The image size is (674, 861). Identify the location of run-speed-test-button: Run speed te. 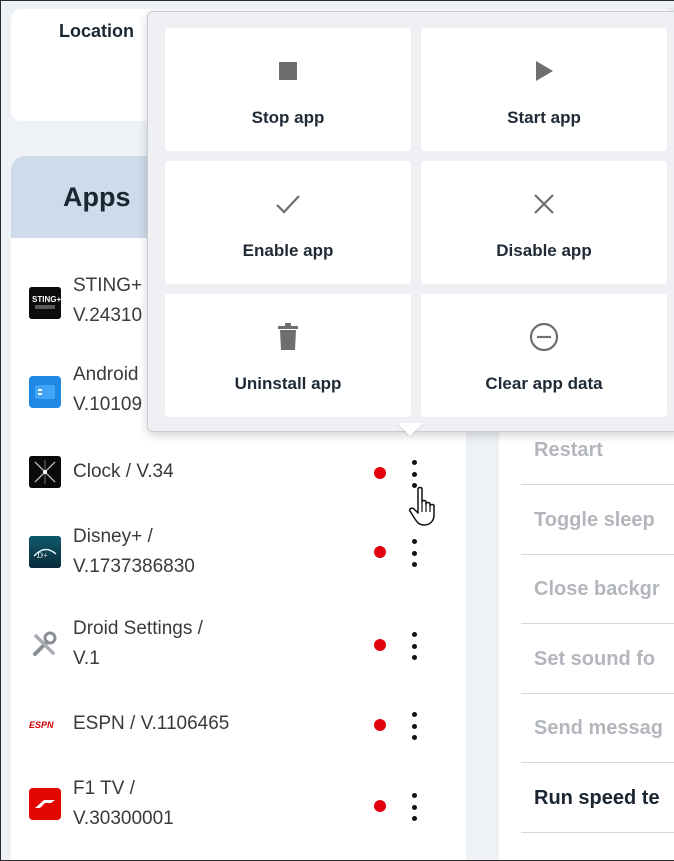
(597, 798).